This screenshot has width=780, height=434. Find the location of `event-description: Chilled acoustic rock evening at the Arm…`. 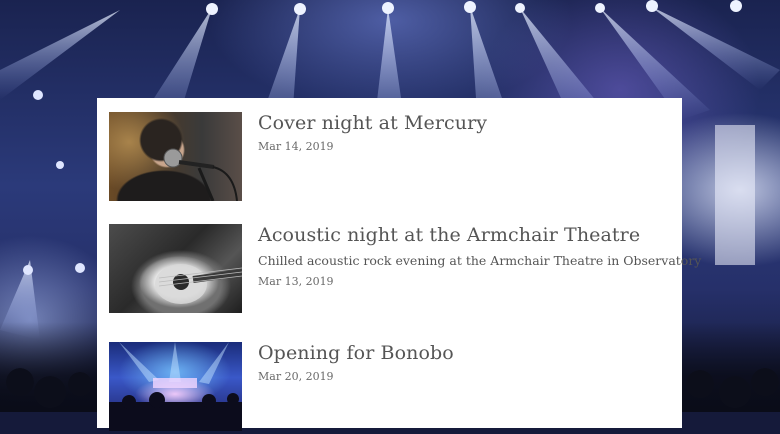

event-description: Chilled acoustic rock evening at the Arm… is located at coordinates (480, 260).